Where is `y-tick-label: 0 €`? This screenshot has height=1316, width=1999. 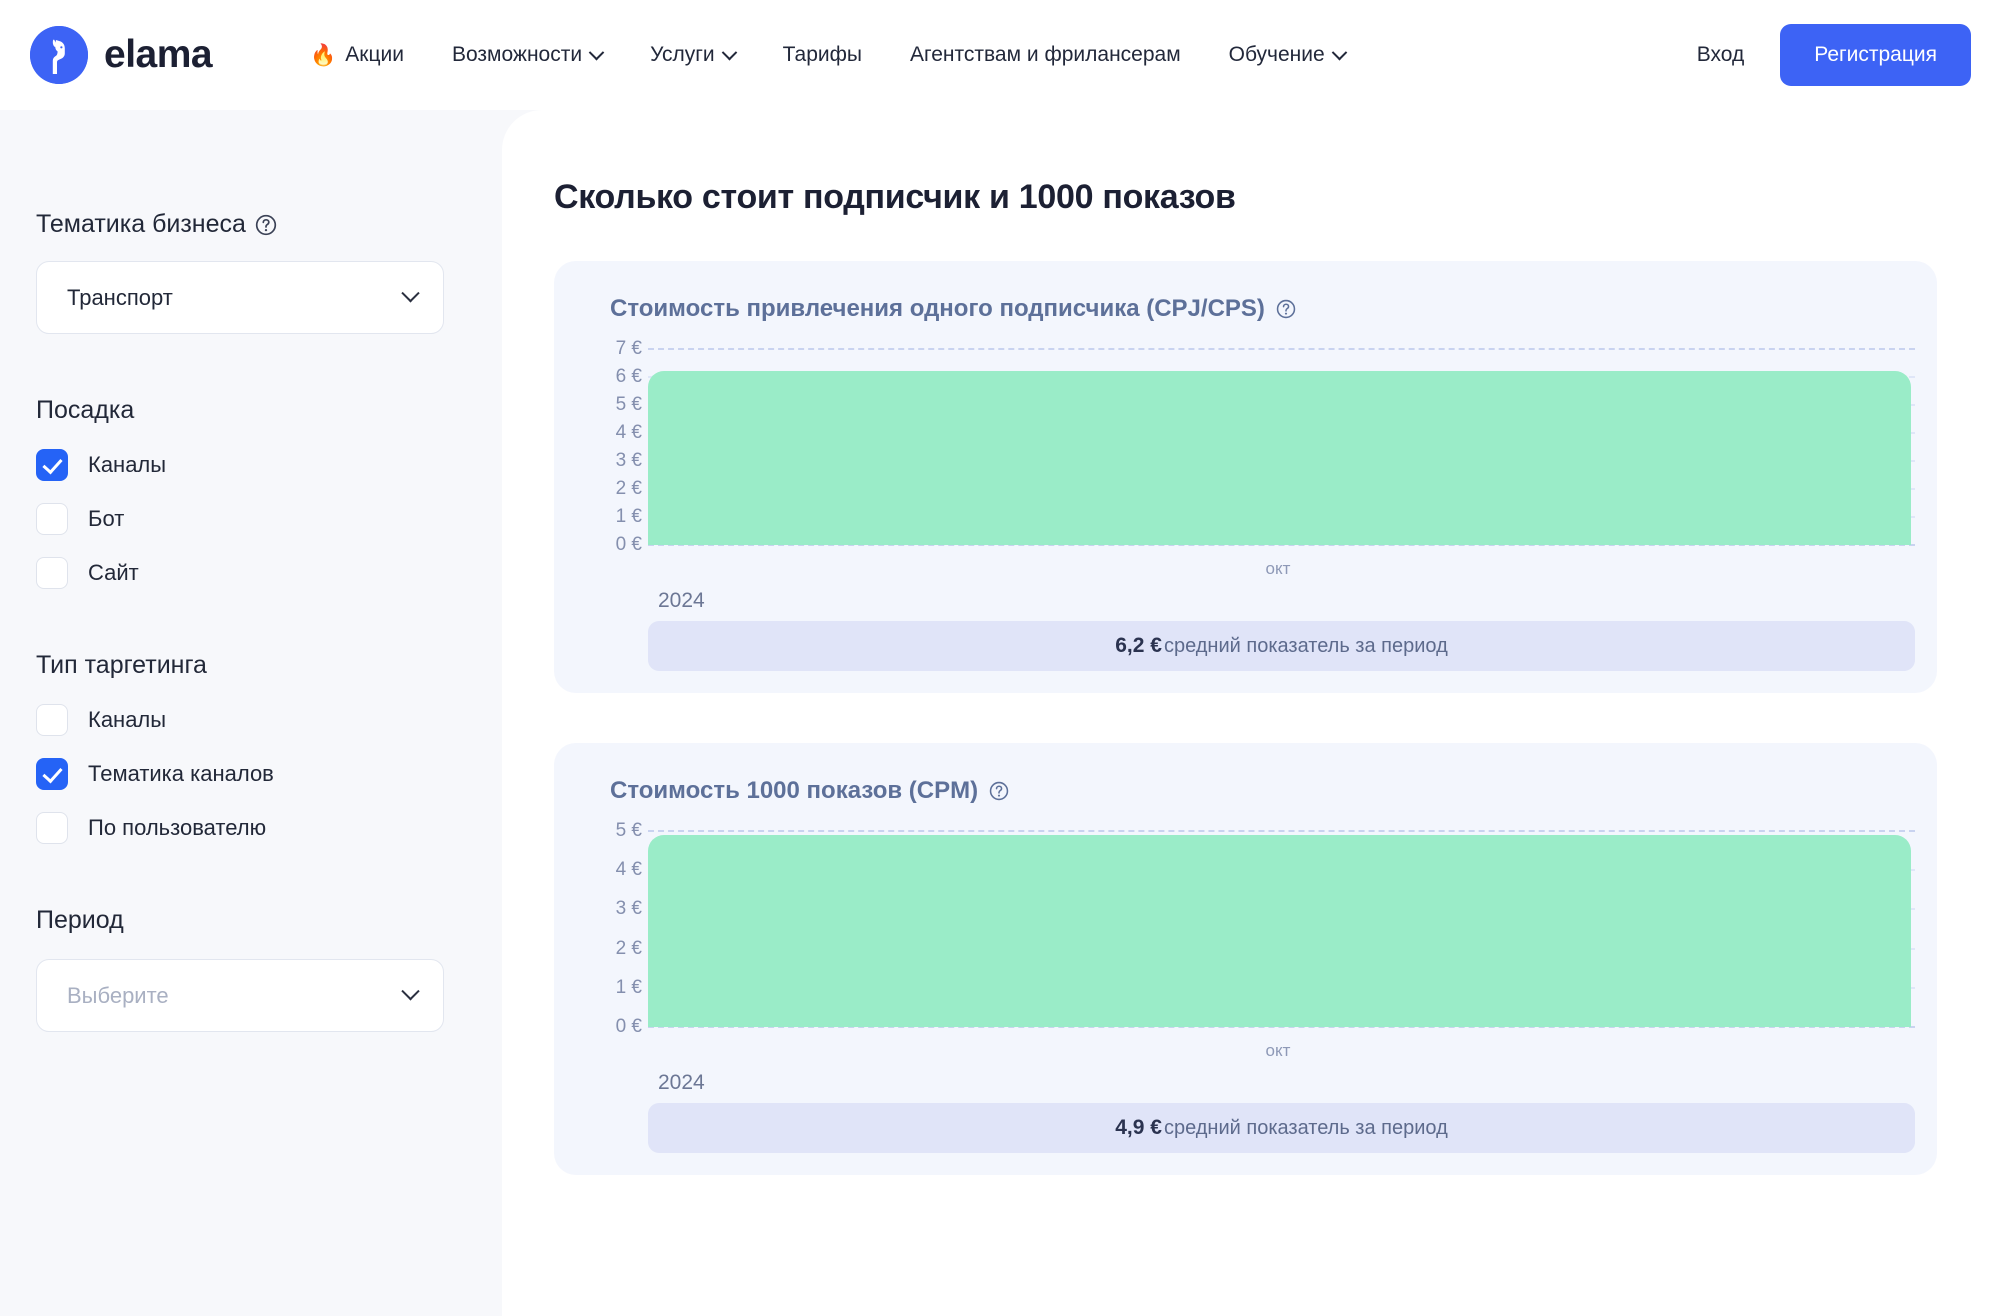 y-tick-label: 0 € is located at coordinates (628, 544).